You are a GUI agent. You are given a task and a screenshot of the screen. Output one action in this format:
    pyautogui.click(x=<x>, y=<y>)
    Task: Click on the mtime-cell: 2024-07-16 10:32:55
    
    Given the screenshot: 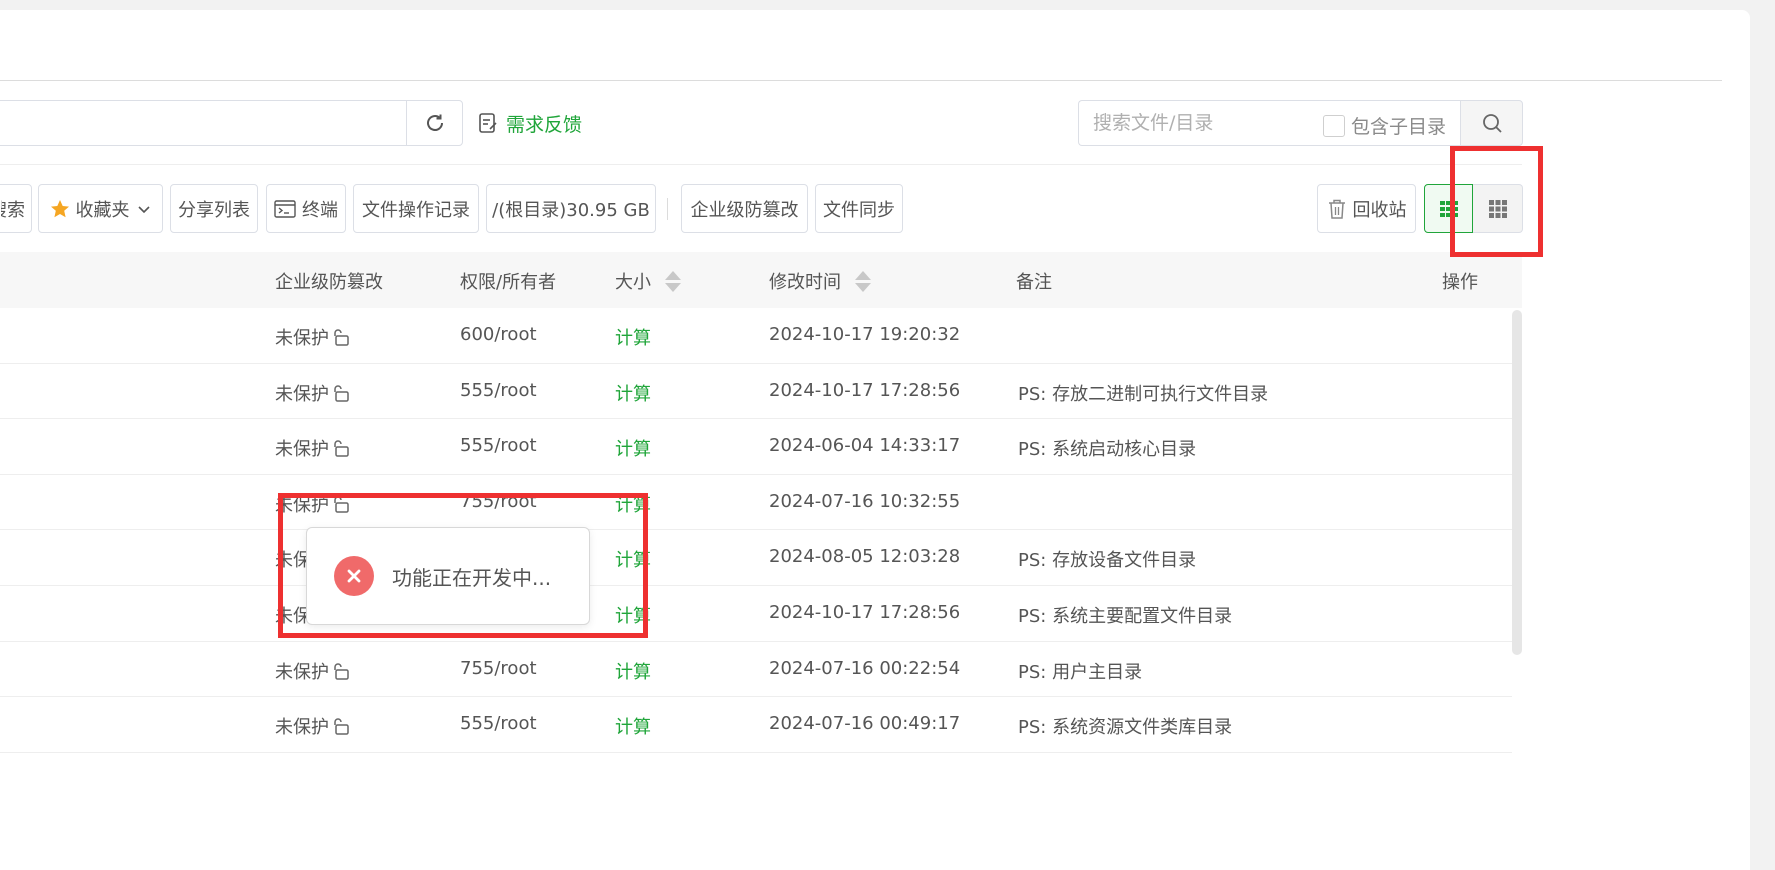 What is the action you would take?
    pyautogui.click(x=864, y=501)
    